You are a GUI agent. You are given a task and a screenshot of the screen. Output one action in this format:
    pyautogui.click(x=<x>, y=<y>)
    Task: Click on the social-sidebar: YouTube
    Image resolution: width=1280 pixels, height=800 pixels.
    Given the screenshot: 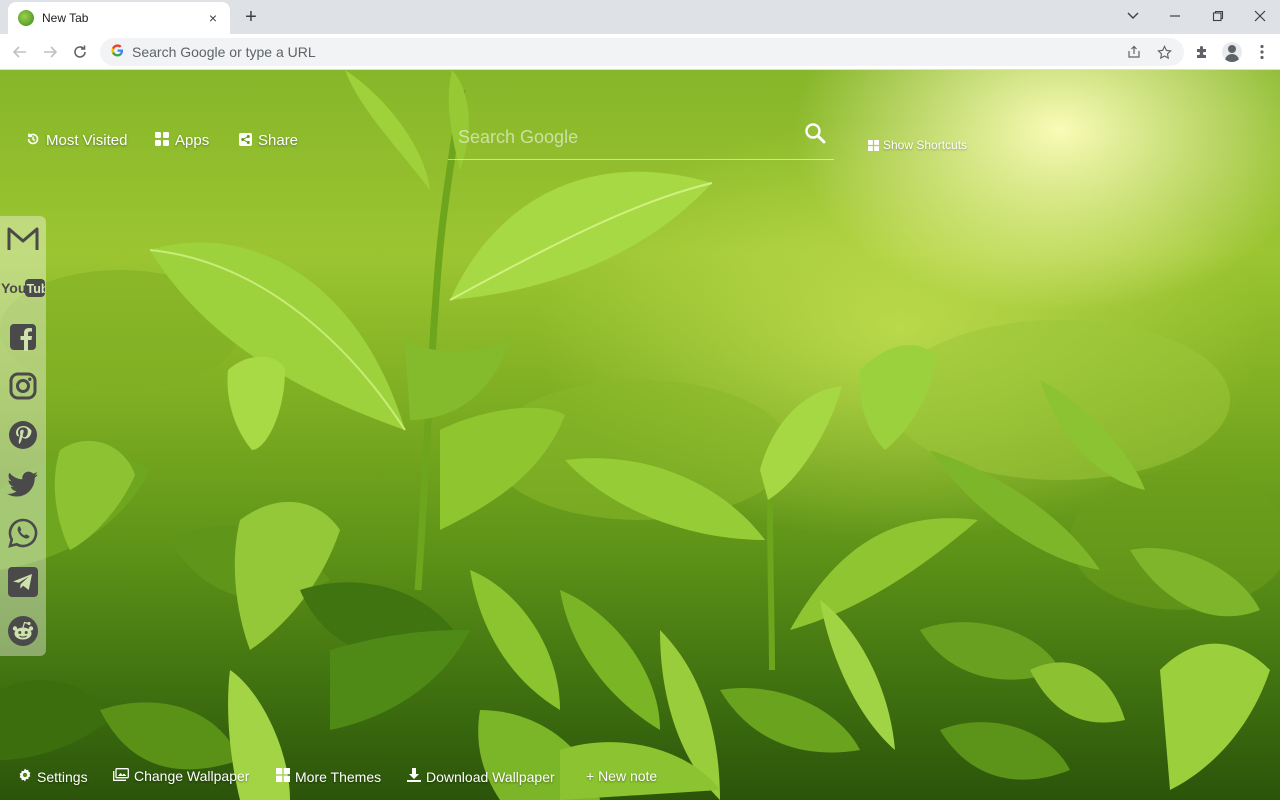 What is the action you would take?
    pyautogui.click(x=23, y=436)
    